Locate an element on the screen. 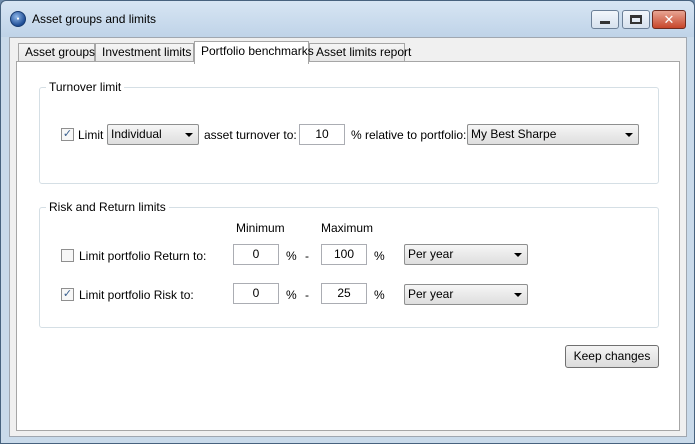  benchmark-portfolio-value: My Best Sharpe is located at coordinates (514, 134).